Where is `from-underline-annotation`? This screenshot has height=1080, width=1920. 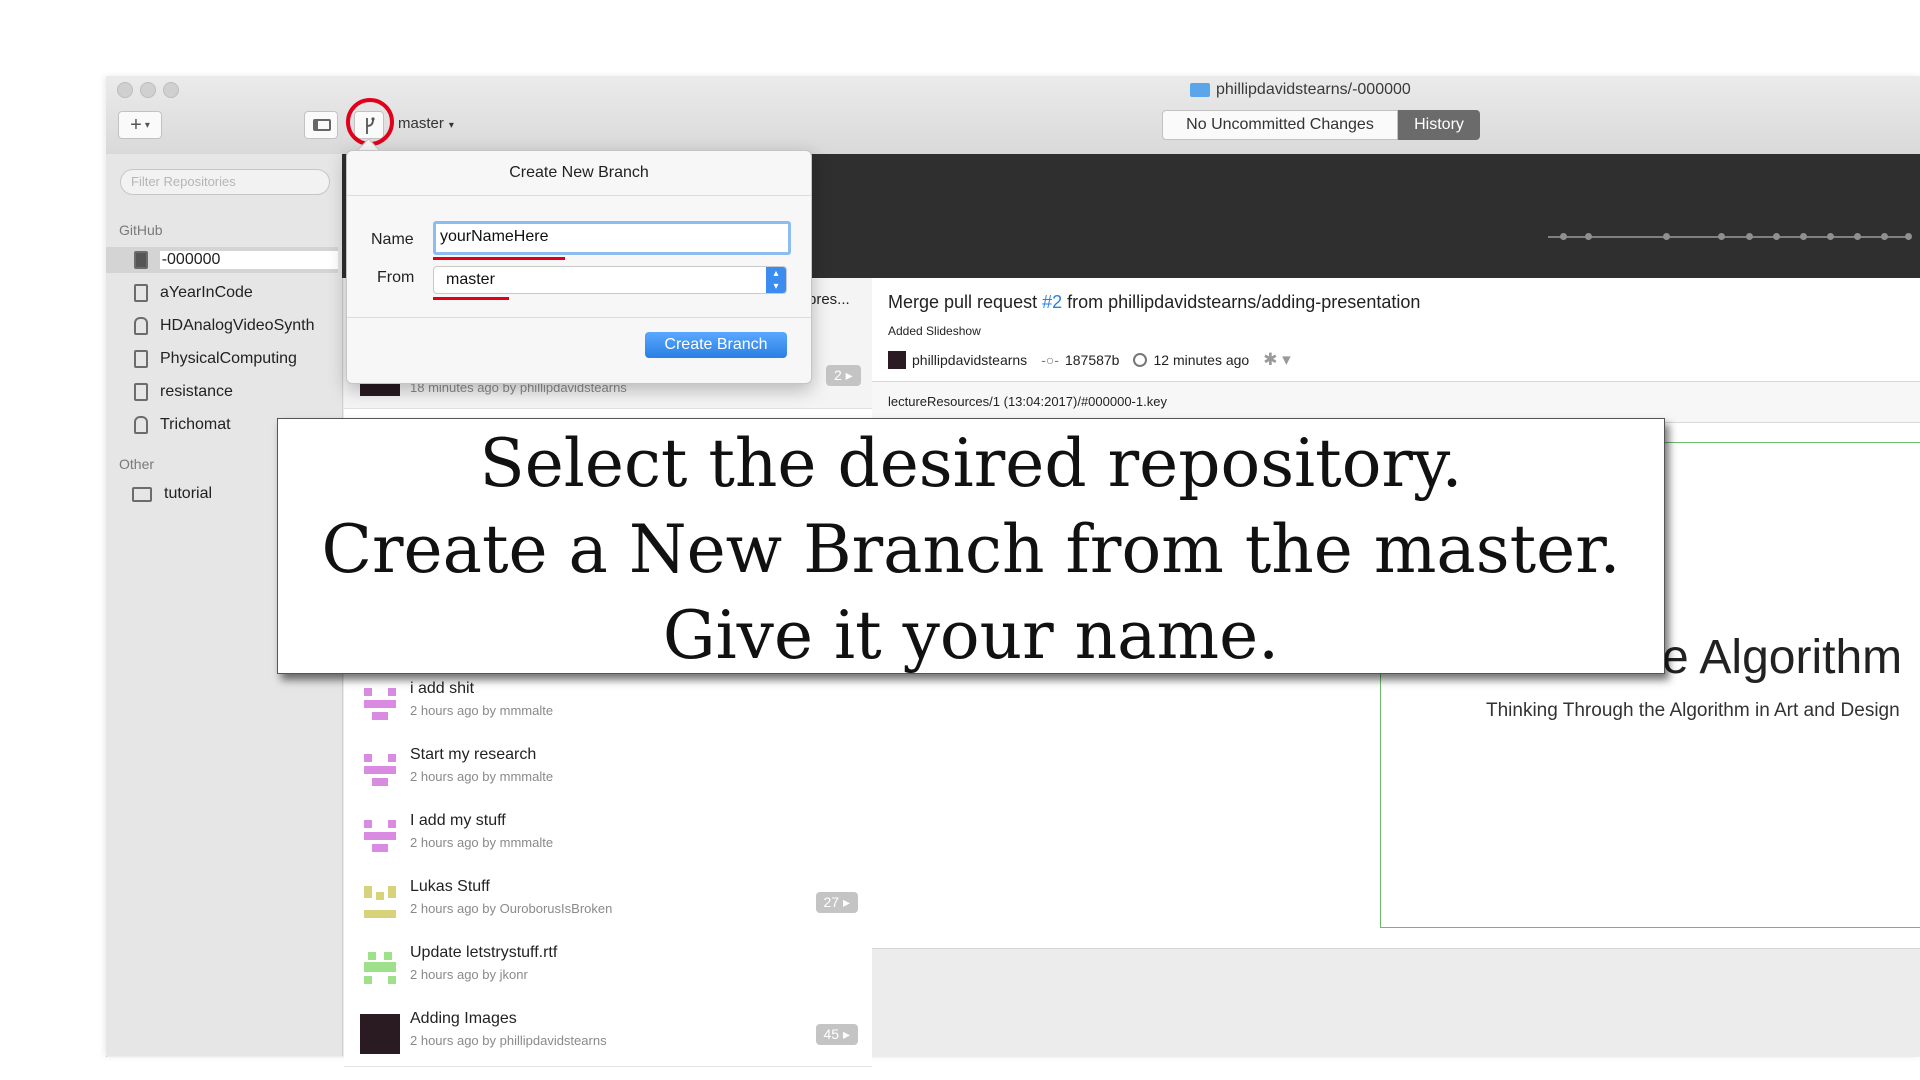
from-underline-annotation is located at coordinates (471, 298).